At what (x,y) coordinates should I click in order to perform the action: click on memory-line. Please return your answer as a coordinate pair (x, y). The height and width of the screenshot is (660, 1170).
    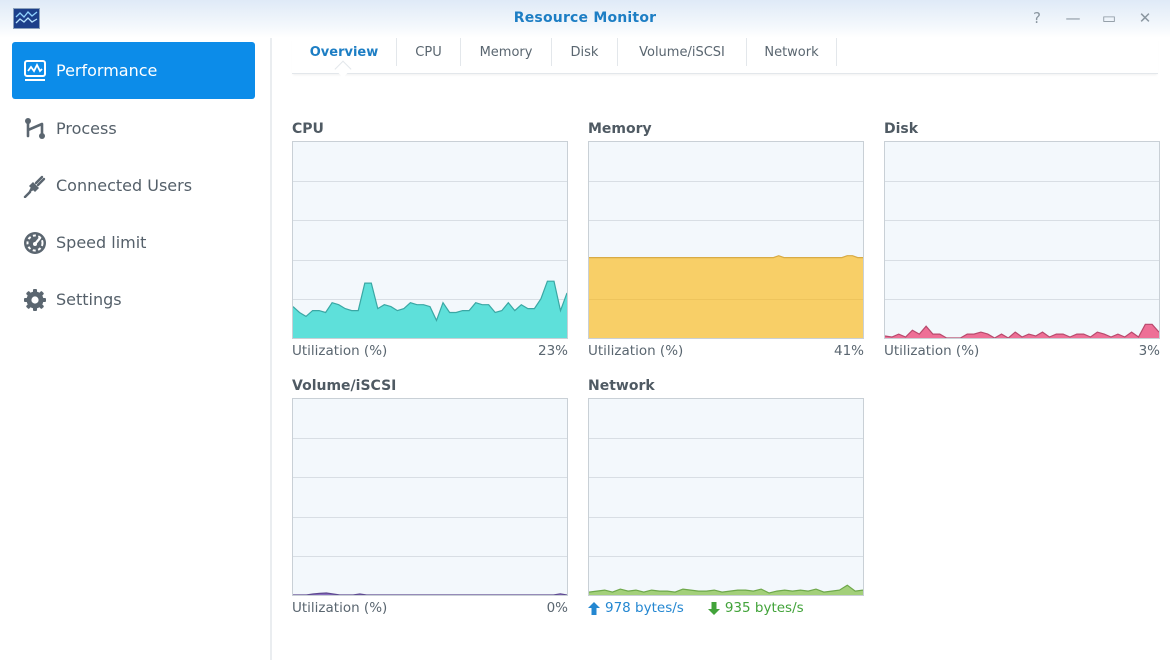
    Looking at the image, I should click on (726, 257).